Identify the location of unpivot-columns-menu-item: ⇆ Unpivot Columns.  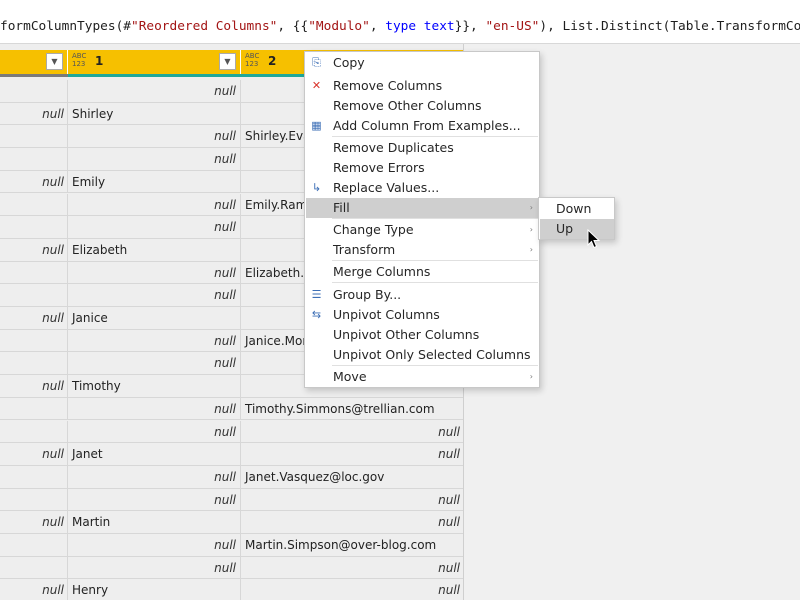
(422, 315).